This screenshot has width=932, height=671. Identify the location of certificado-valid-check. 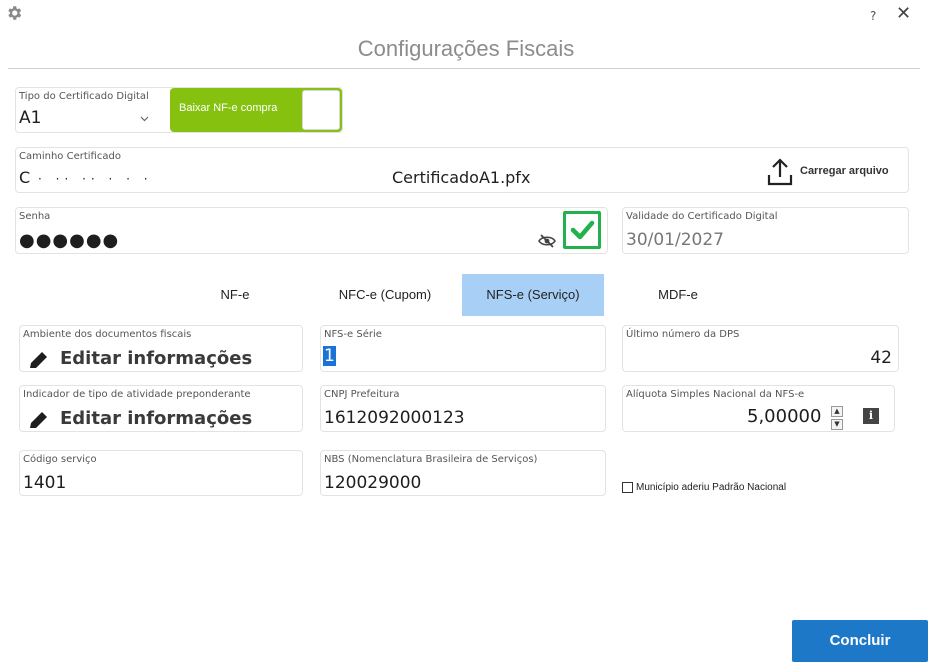
(582, 230).